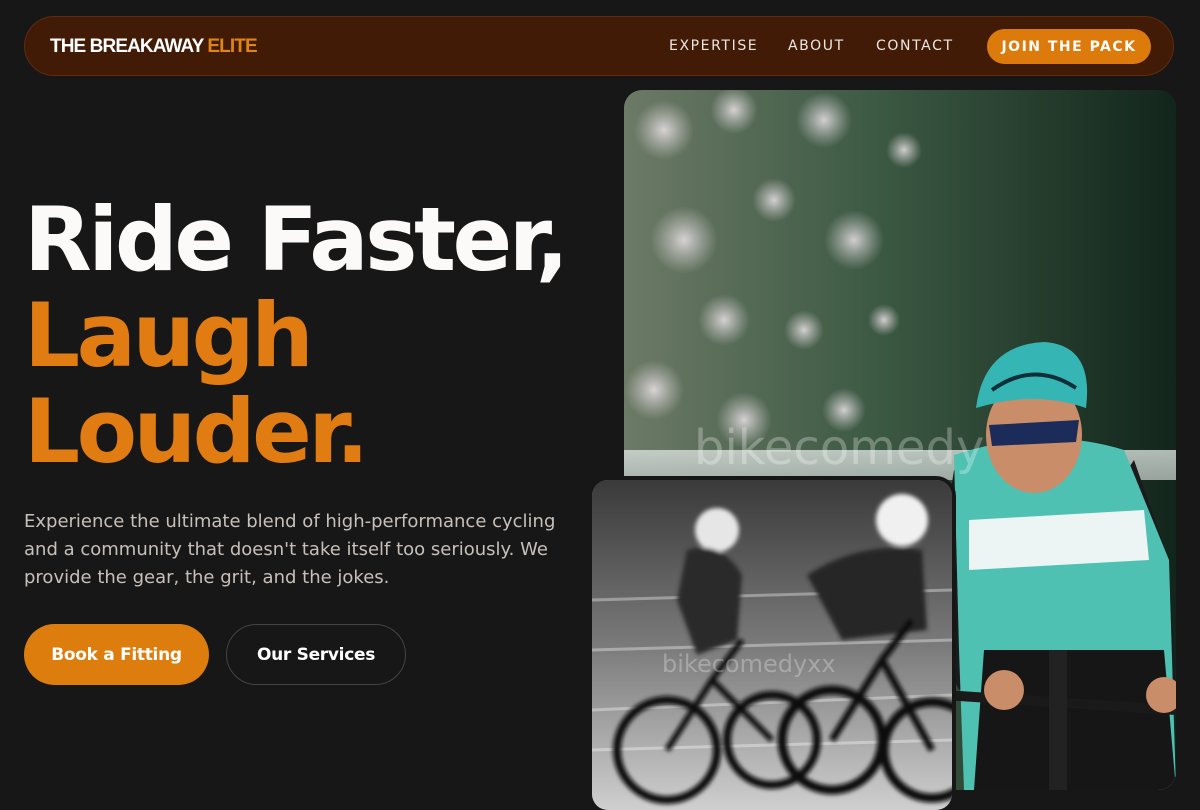  I want to click on headline-line-2: Laugh, so click(169, 335).